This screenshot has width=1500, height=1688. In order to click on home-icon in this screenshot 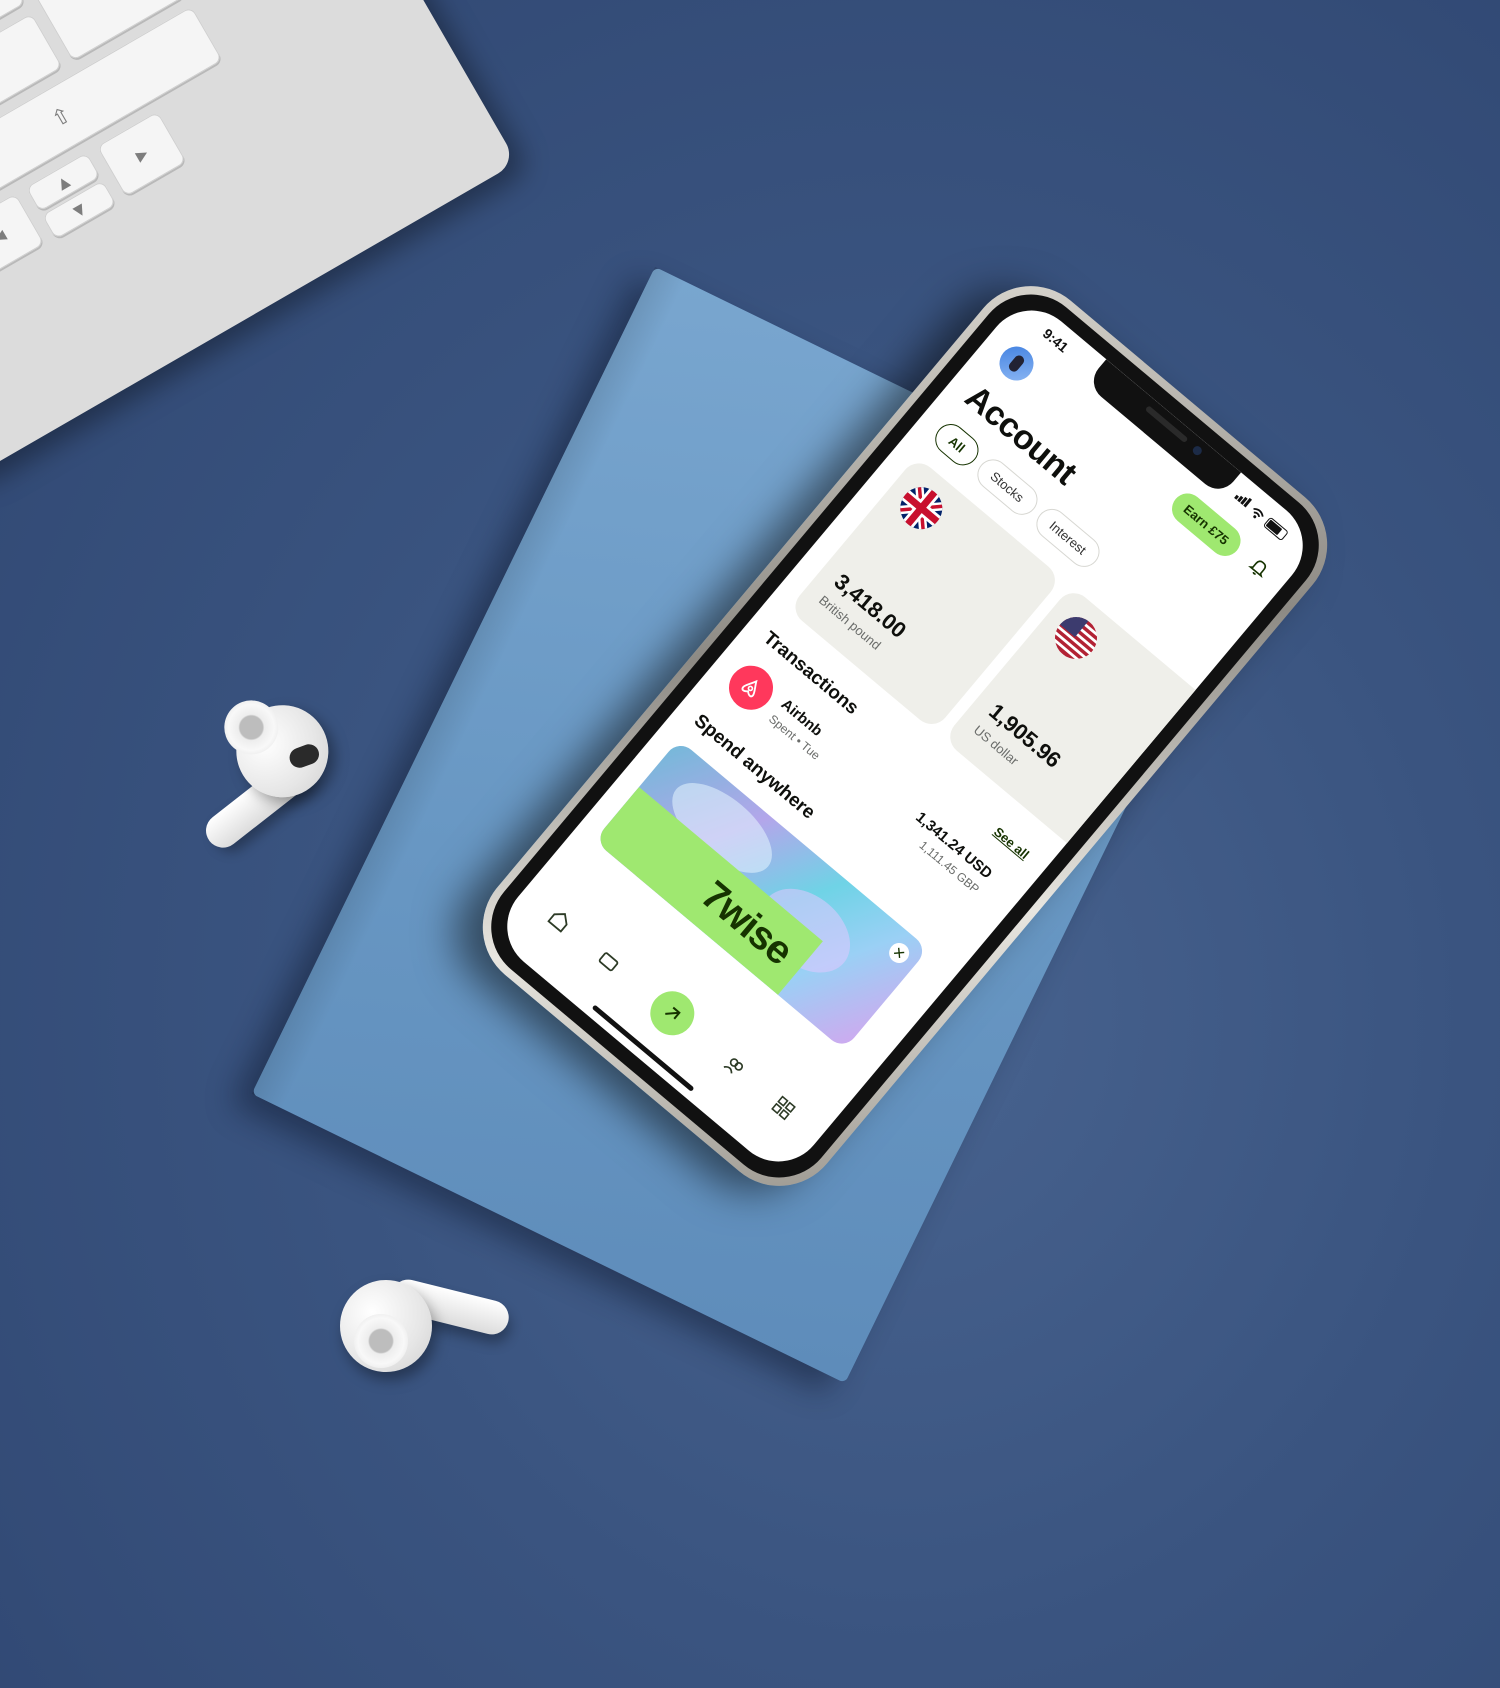, I will do `click(560, 920)`.